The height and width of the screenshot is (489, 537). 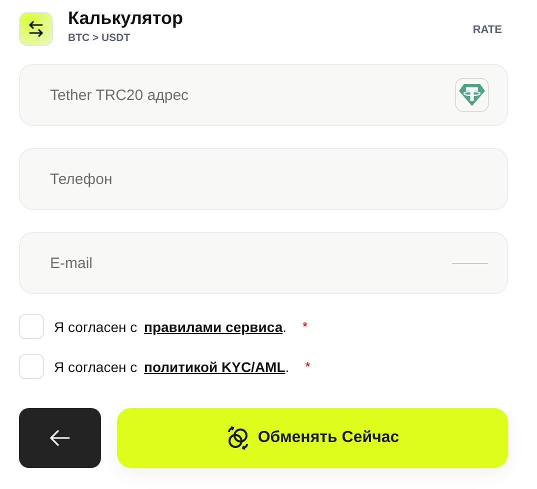 What do you see at coordinates (490, 30) in the screenshot?
I see `rate-button: RATE` at bounding box center [490, 30].